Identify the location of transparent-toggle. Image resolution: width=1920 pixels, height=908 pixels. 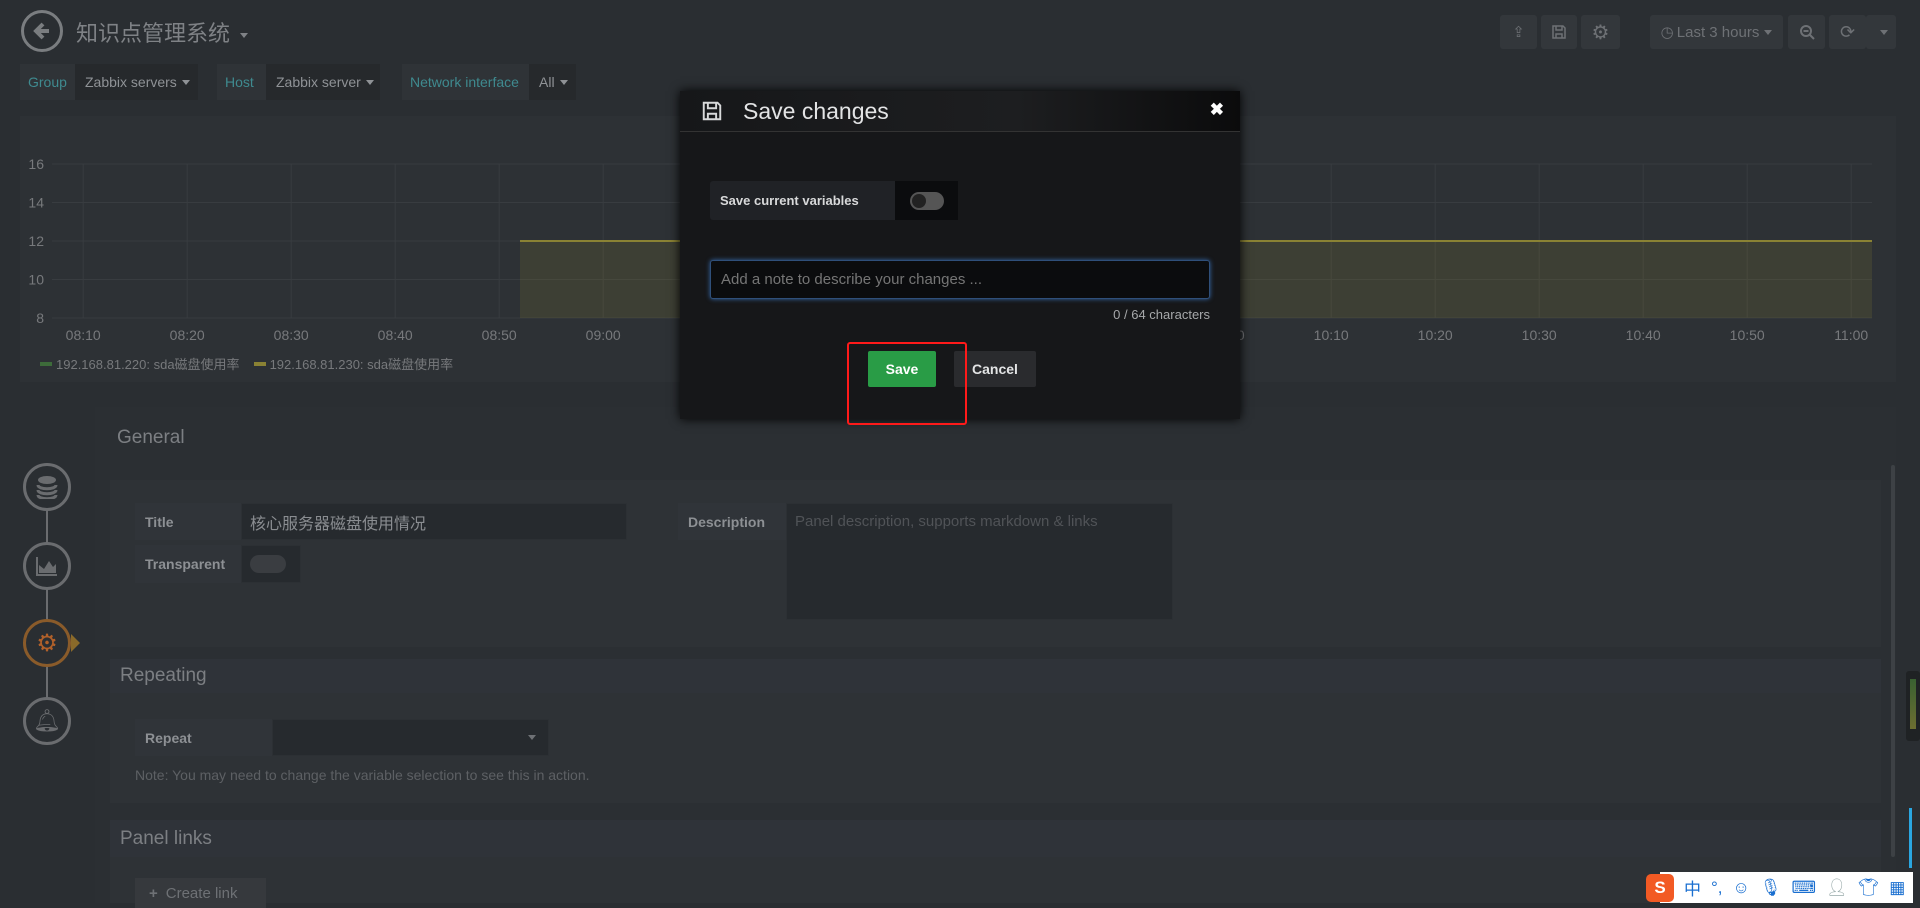
(271, 564).